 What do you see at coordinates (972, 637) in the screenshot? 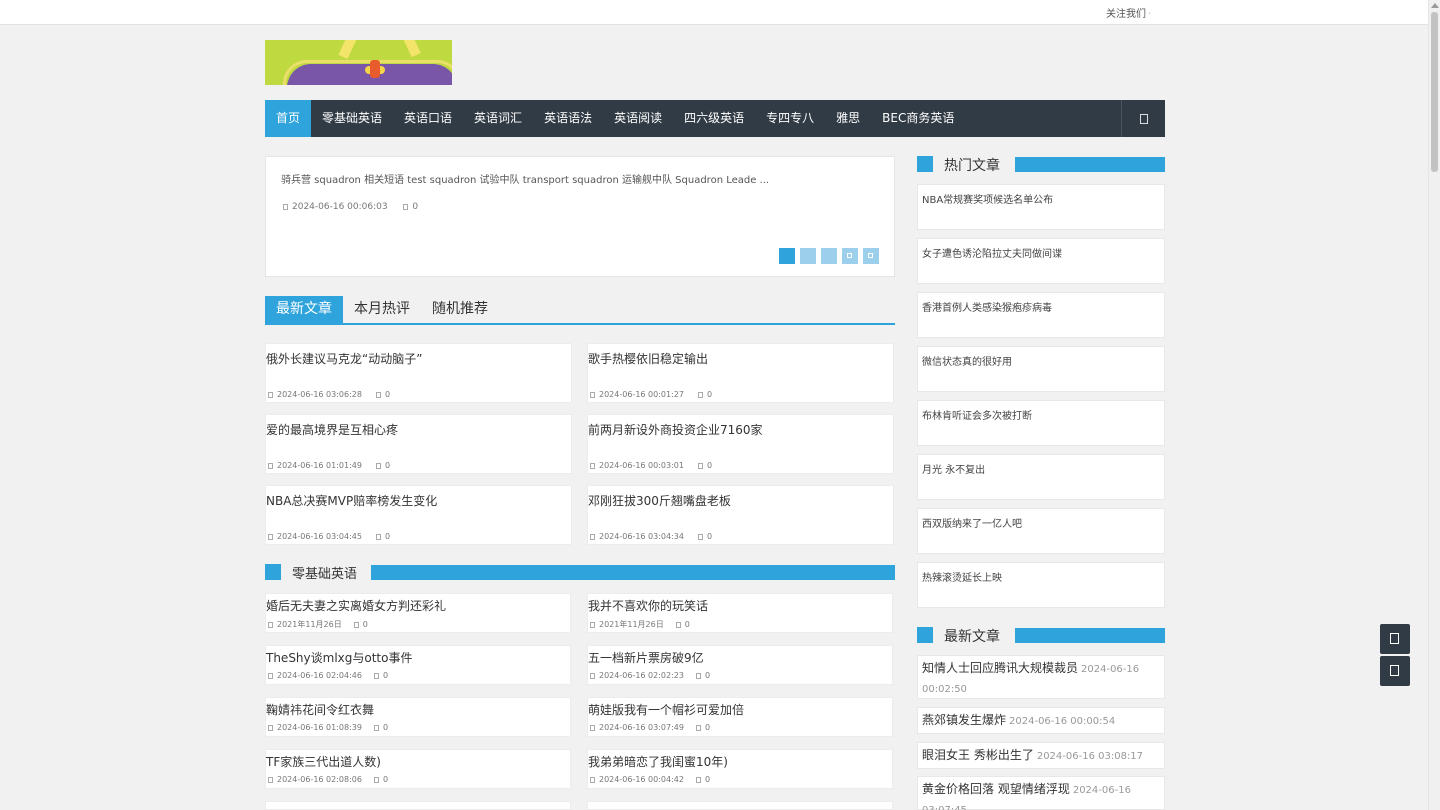
I see `latest-articles-title: 最新文章` at bounding box center [972, 637].